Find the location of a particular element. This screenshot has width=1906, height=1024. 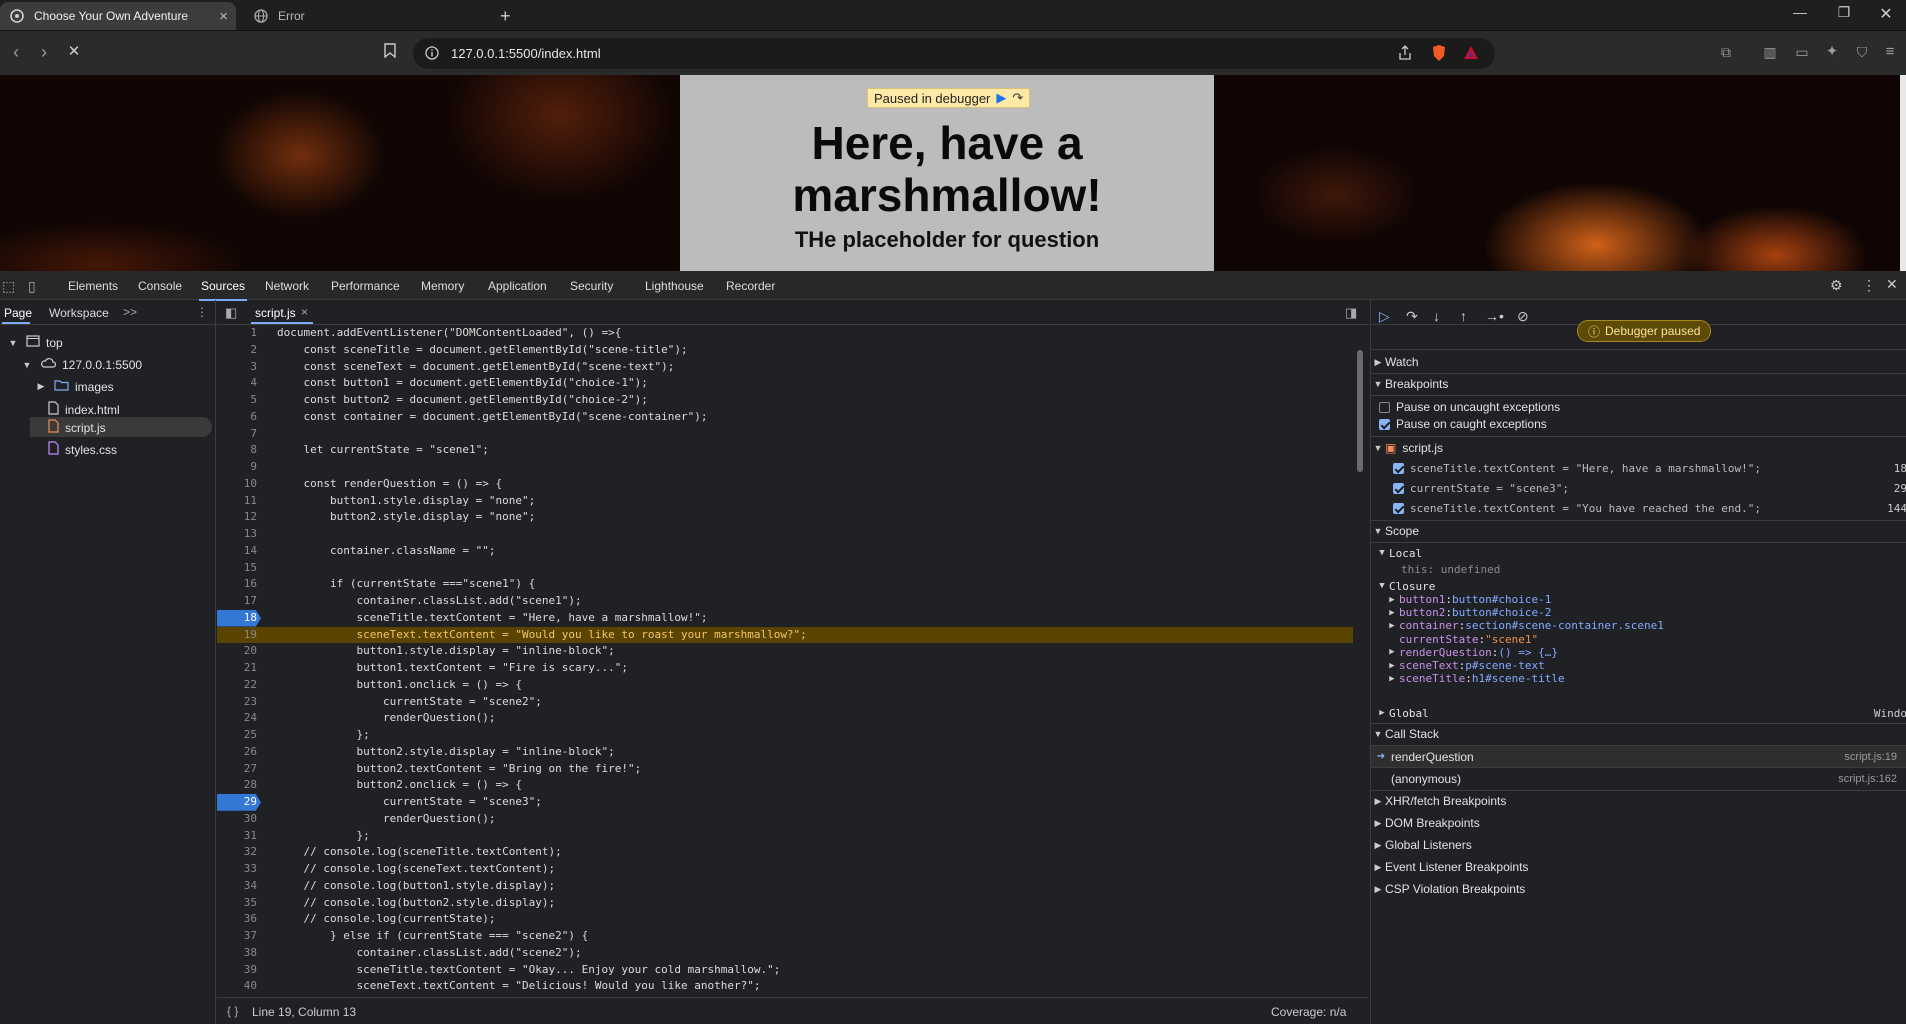

line-number: 31 is located at coordinates (237, 836).